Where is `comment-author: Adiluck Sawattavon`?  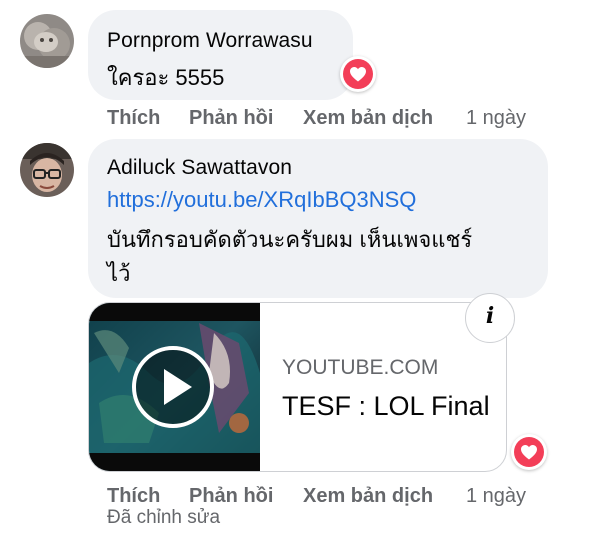
comment-author: Adiluck Sawattavon is located at coordinates (199, 168).